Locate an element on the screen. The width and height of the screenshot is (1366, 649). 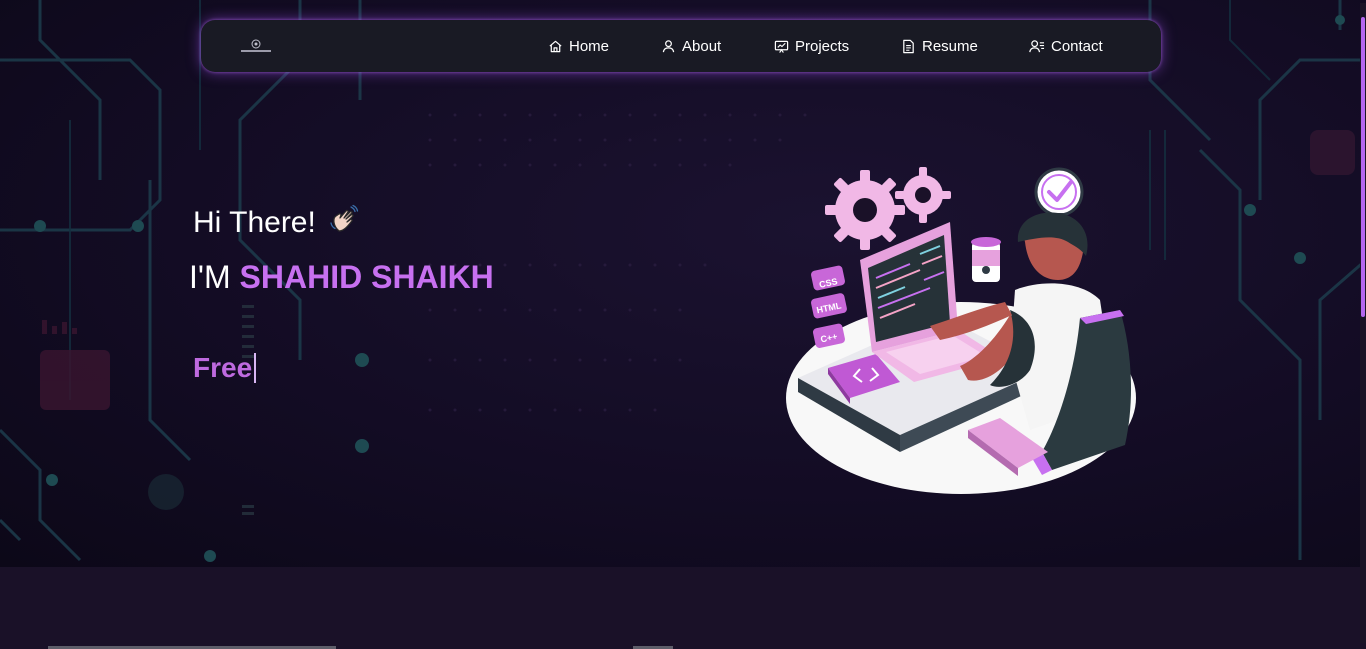
nav-home: Home is located at coordinates (578, 46).